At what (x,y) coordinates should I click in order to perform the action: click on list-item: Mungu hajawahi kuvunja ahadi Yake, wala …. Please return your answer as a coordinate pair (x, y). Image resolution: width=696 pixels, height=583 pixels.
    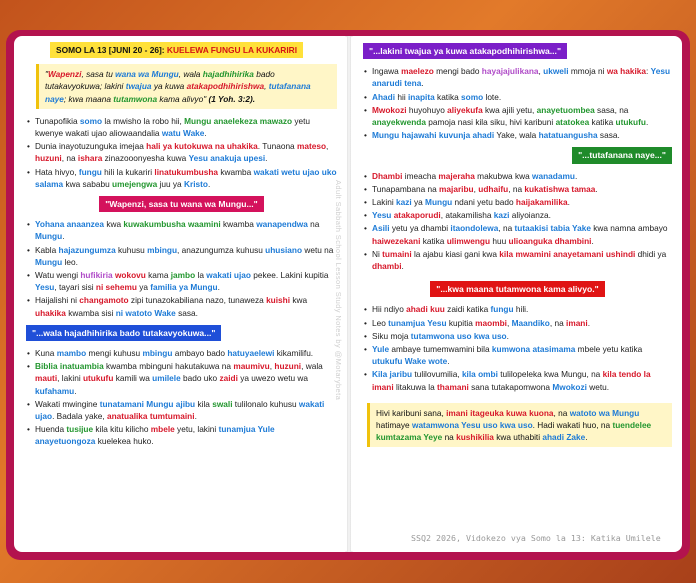
    Looking at the image, I should click on (518, 135).